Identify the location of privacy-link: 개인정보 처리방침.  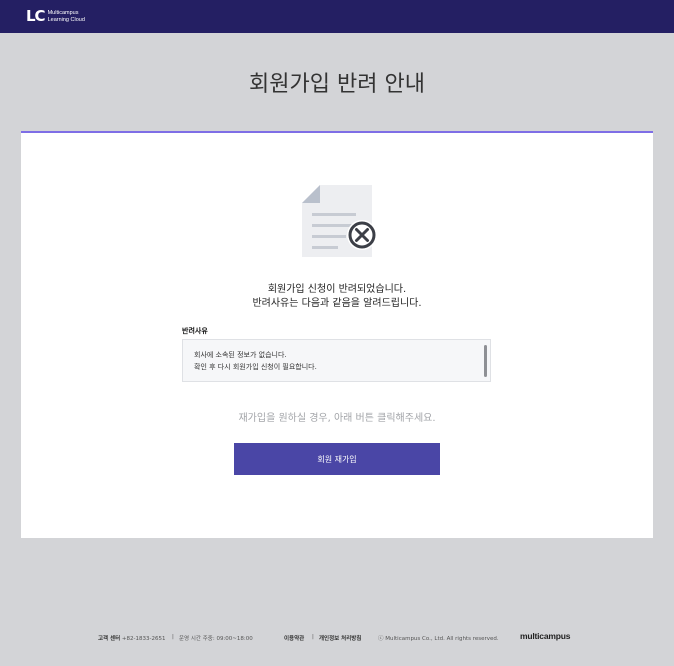
(340, 638).